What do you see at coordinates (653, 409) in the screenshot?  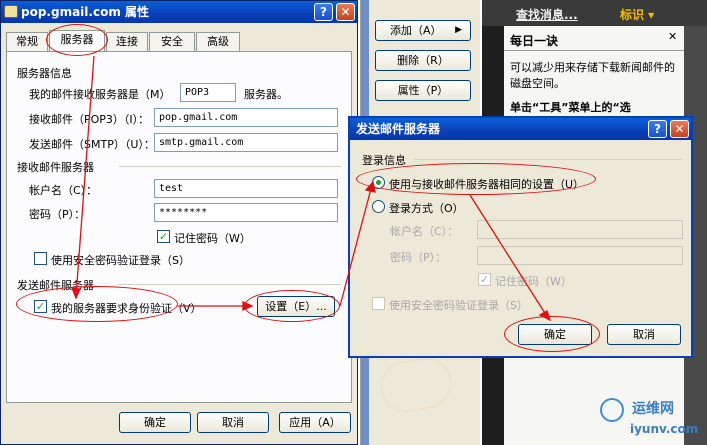 I see `watermark-line1: 运维网` at bounding box center [653, 409].